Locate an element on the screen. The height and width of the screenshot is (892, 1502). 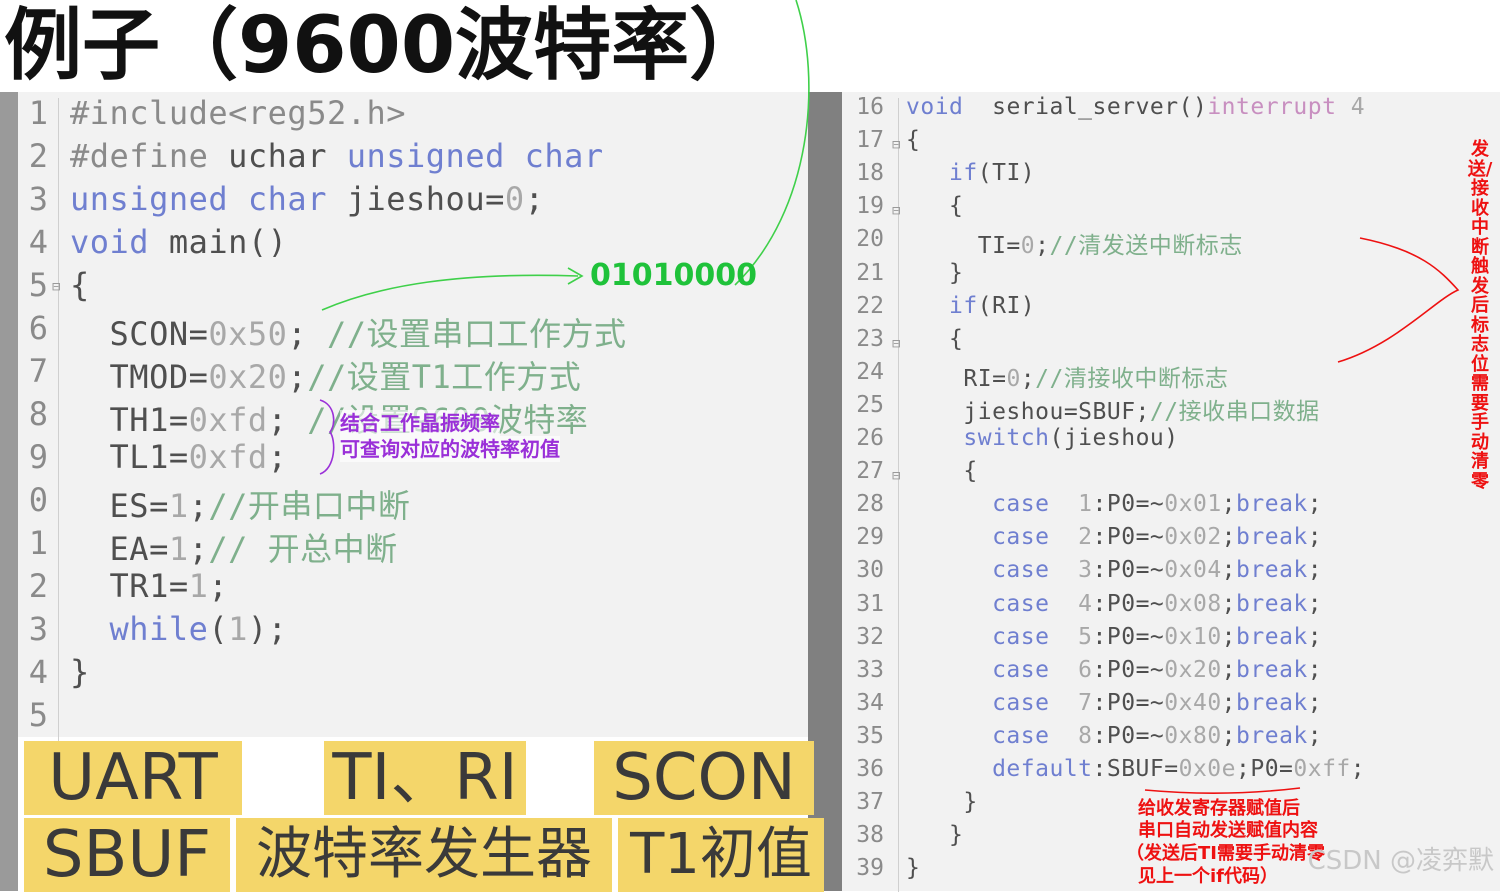
green-arrow-line is located at coordinates (450, 292).